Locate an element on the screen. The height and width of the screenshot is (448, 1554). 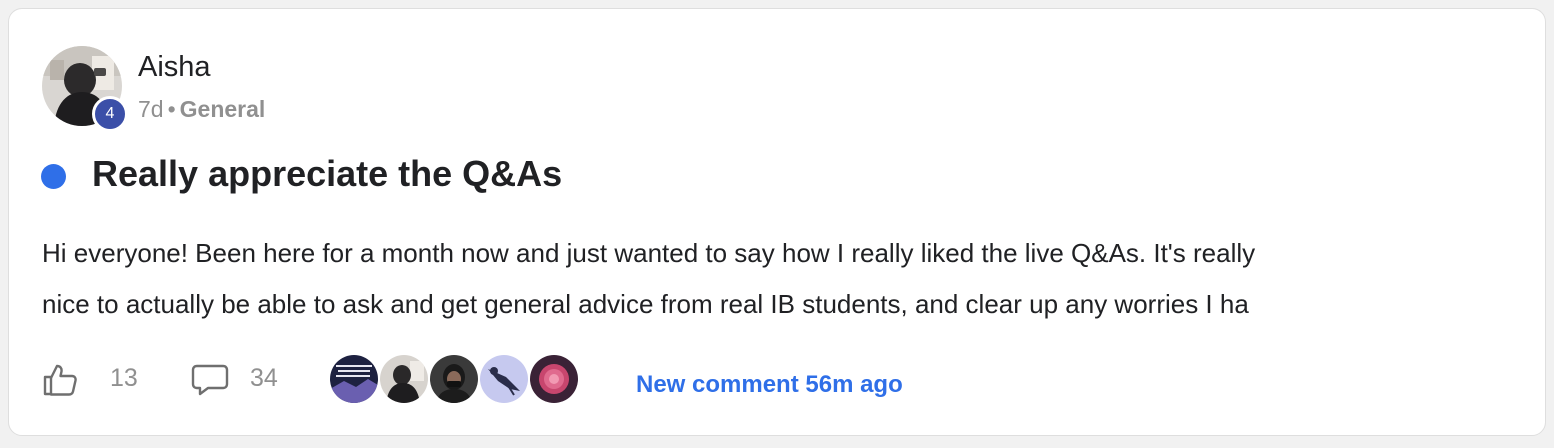
unread-indicator is located at coordinates (53, 176).